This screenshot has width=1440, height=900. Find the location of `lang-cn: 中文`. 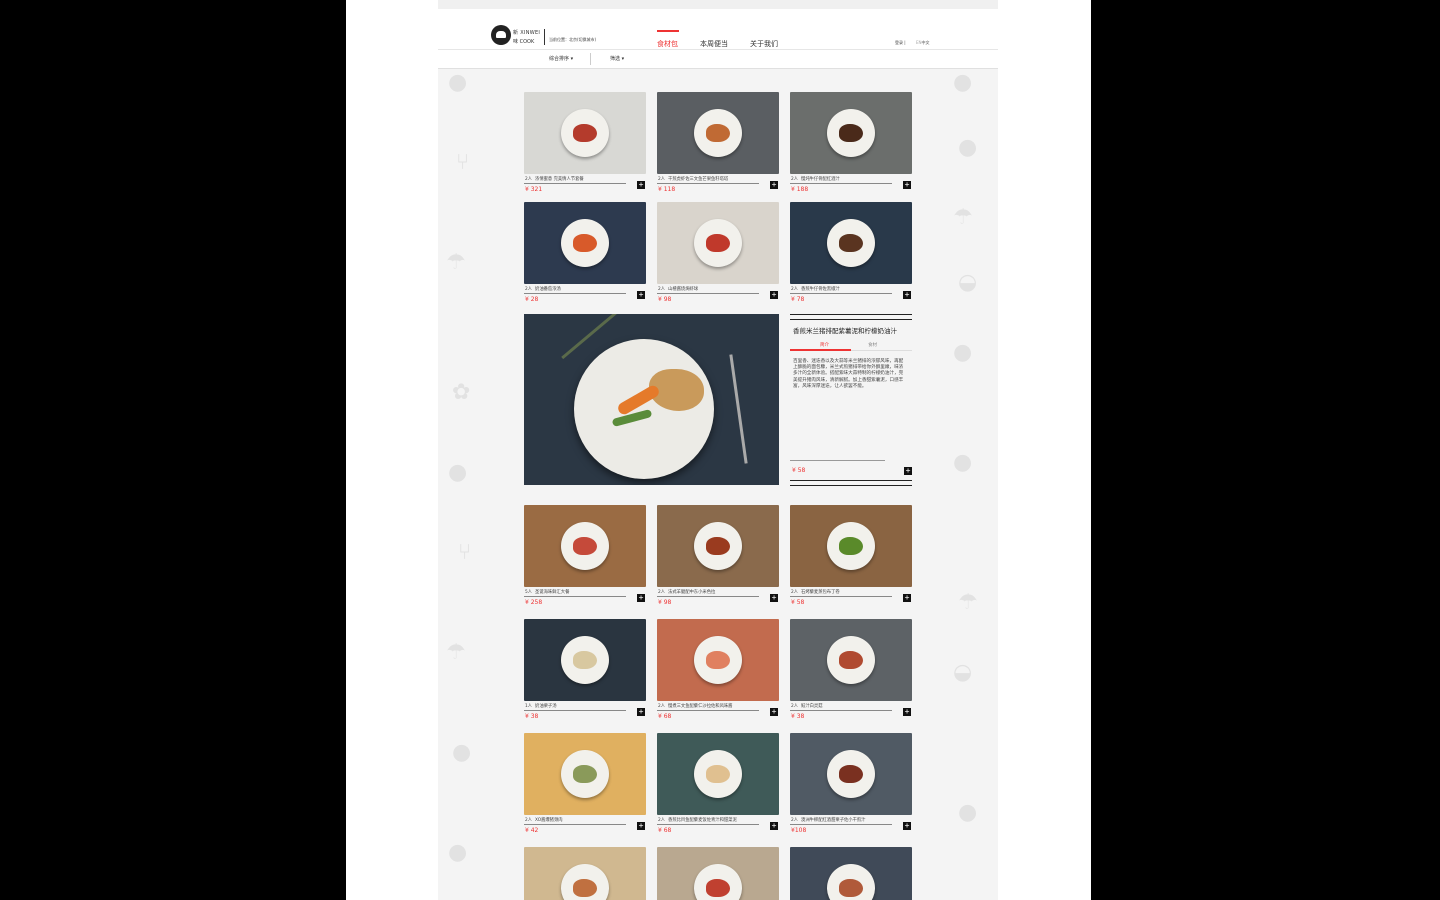

lang-cn: 中文 is located at coordinates (926, 42).